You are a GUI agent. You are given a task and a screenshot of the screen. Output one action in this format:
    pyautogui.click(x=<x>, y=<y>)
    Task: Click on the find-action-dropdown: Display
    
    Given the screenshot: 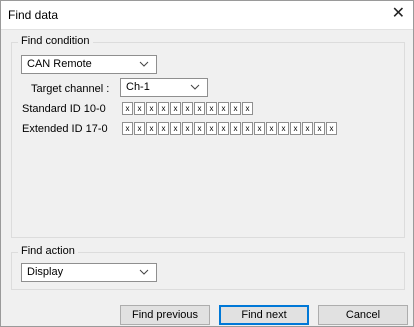 What is the action you would take?
    pyautogui.click(x=89, y=272)
    